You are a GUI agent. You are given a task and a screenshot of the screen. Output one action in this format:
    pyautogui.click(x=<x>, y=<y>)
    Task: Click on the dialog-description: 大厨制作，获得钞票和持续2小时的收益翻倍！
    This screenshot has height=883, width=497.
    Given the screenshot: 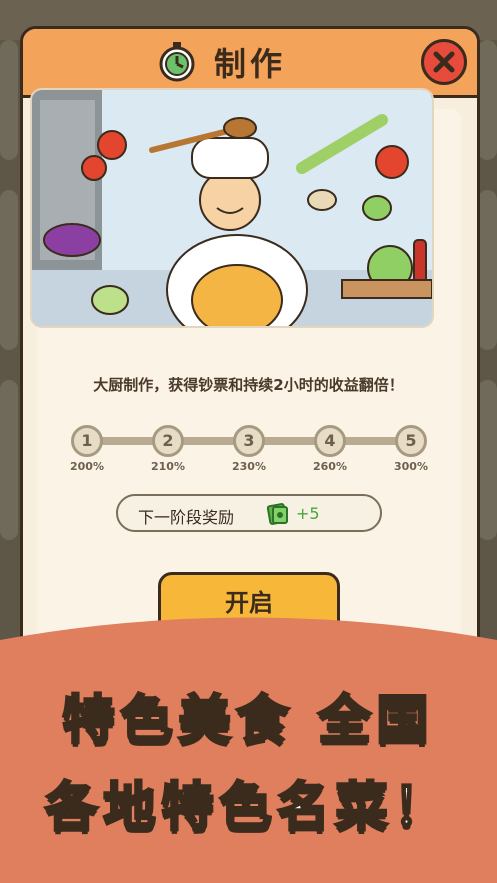 What is the action you would take?
    pyautogui.click(x=248, y=385)
    